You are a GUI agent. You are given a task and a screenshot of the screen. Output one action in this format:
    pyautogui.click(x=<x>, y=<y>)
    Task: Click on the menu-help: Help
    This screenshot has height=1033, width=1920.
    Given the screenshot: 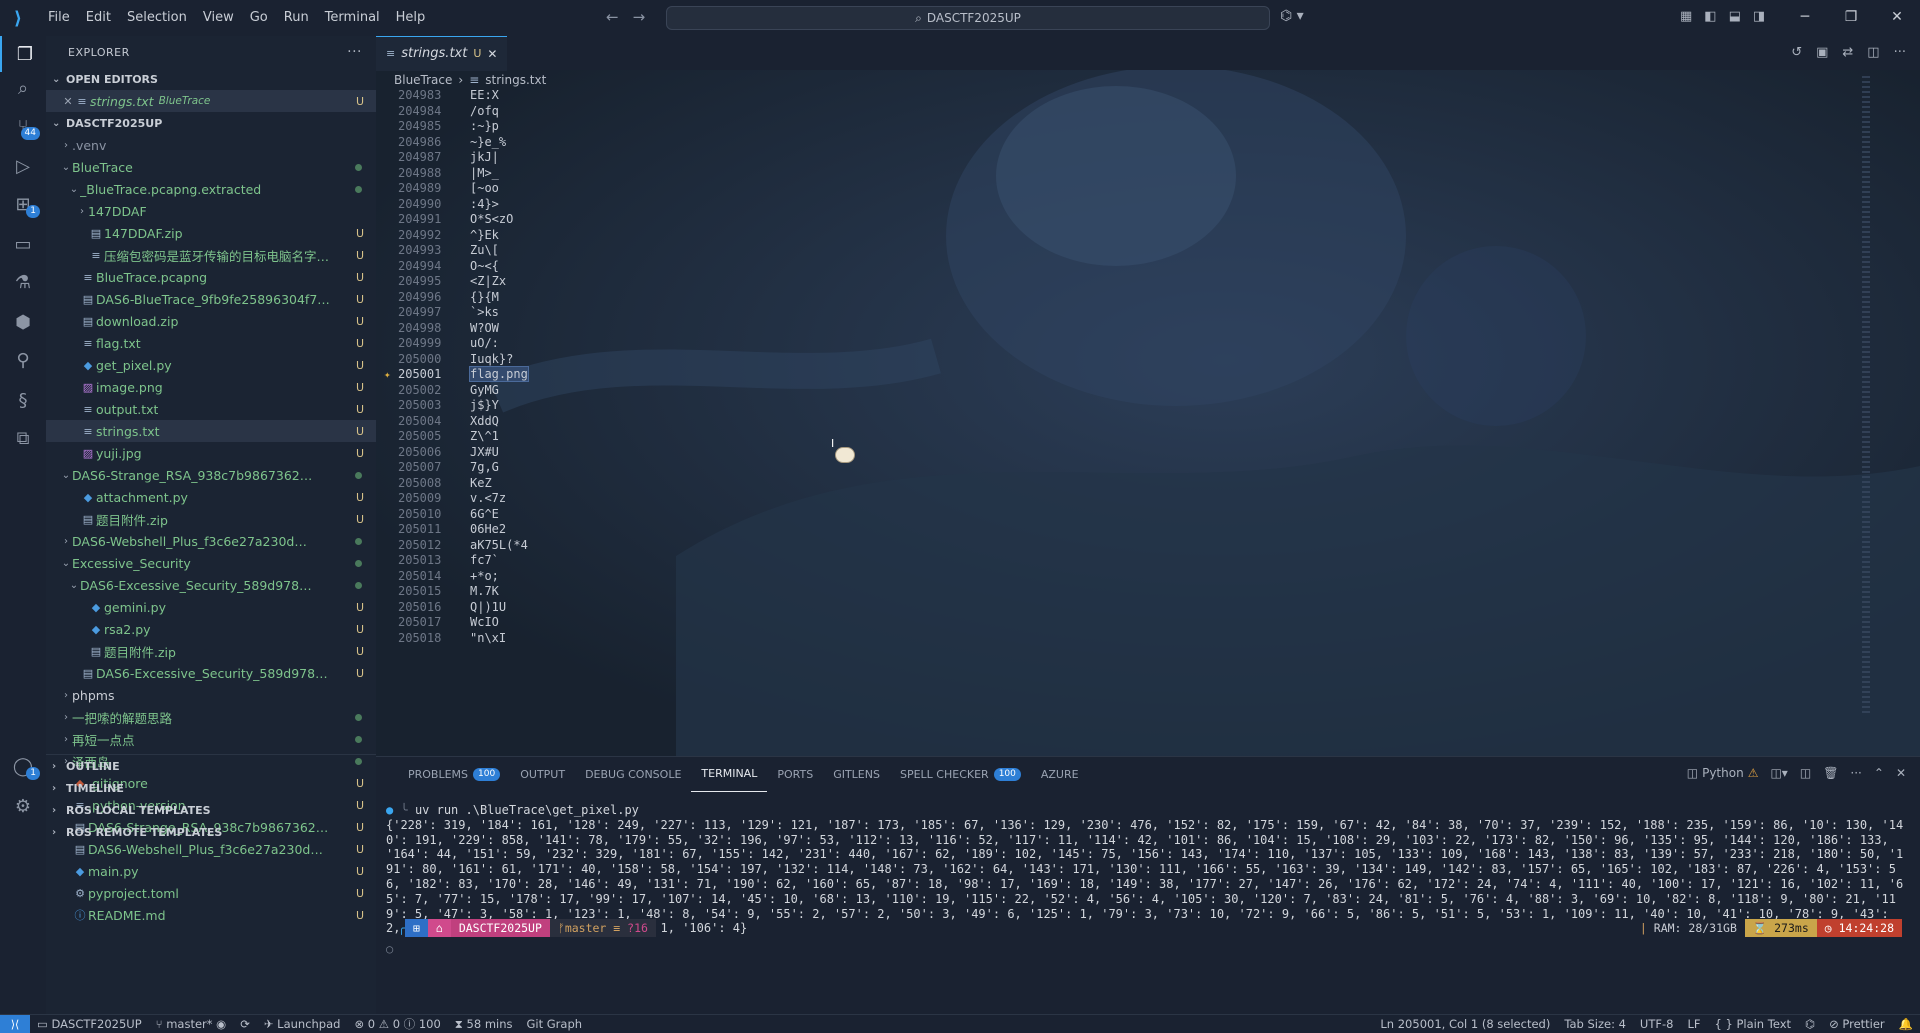 What is the action you would take?
    pyautogui.click(x=411, y=18)
    